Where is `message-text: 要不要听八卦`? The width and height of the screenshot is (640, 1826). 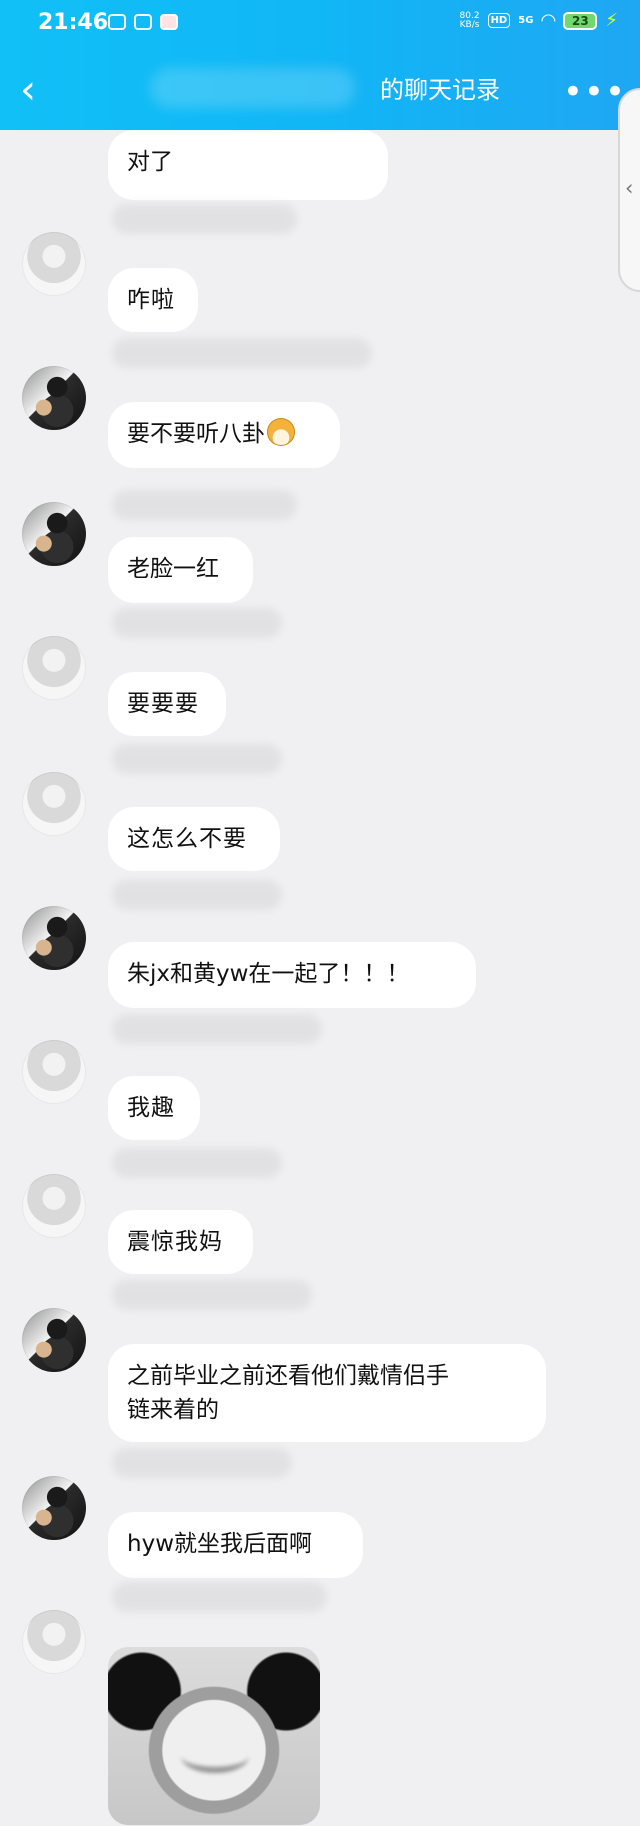
message-text: 要不要听八卦 is located at coordinates (196, 434).